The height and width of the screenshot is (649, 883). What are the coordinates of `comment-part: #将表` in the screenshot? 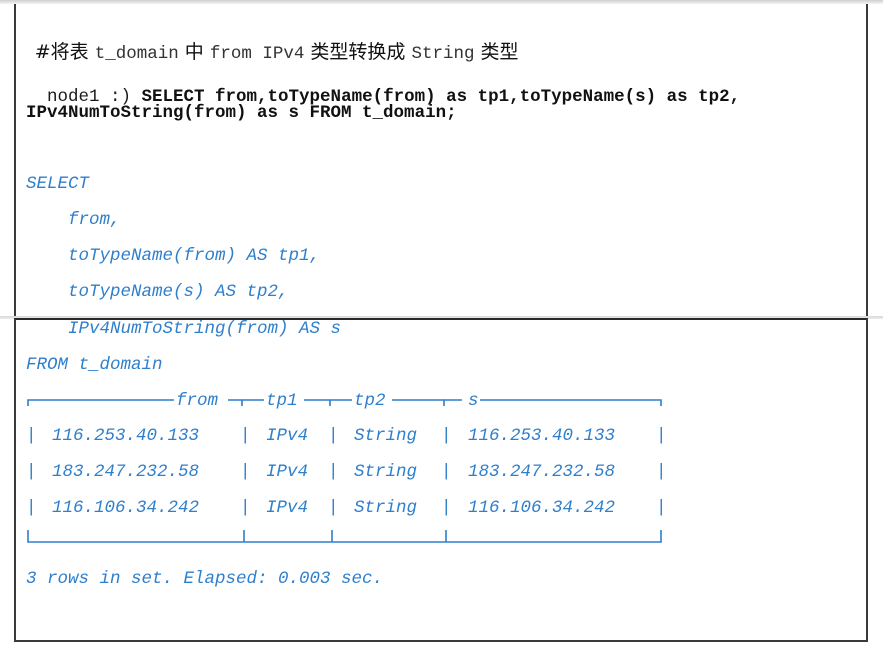 It's located at (64, 52).